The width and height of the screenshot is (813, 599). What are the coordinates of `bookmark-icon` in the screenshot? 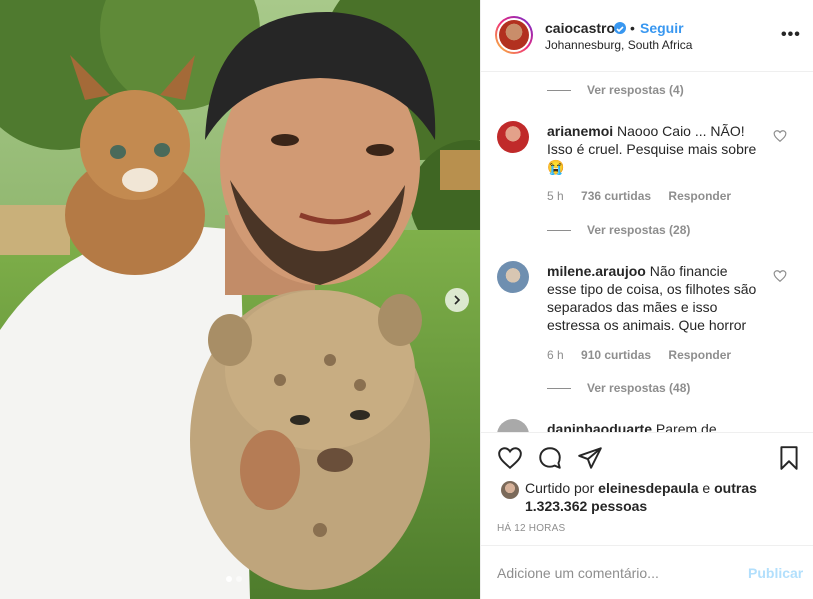 It's located at (789, 458).